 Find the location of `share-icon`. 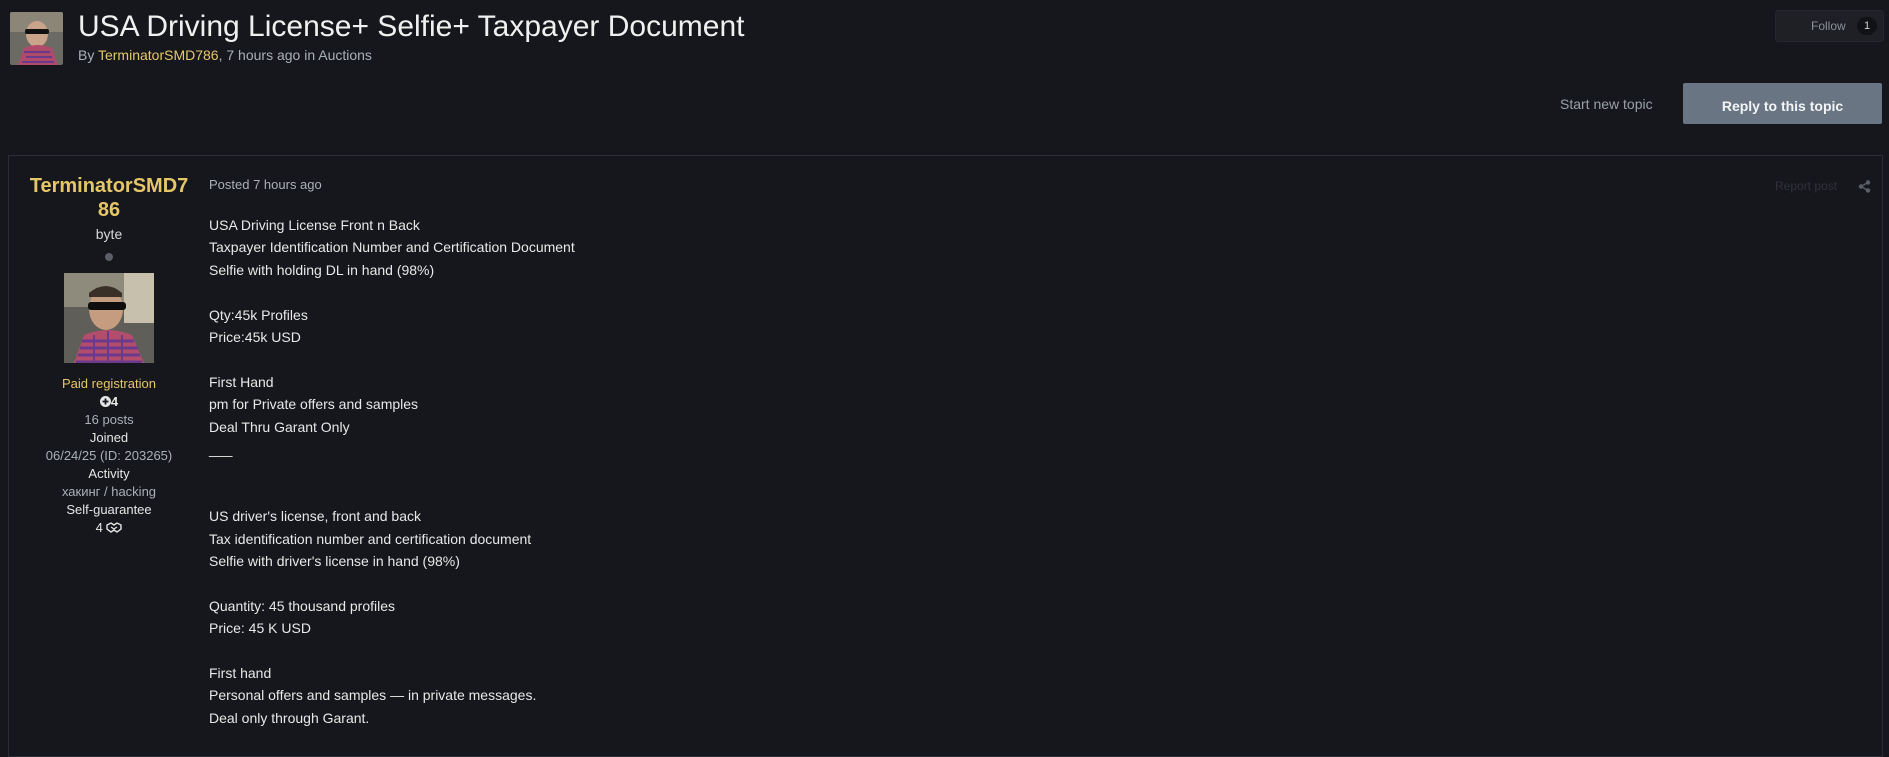

share-icon is located at coordinates (1864, 186).